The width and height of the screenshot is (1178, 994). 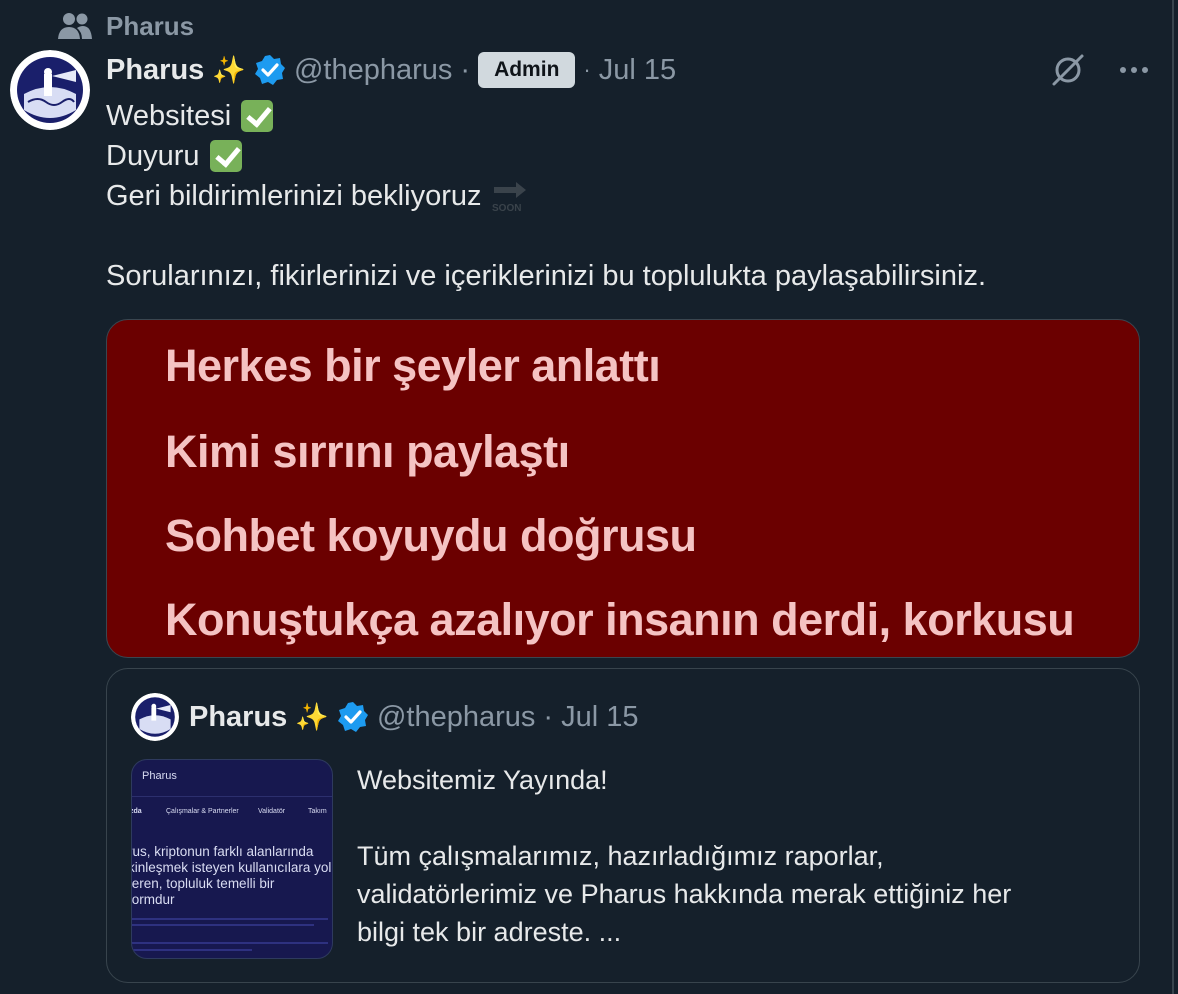 What do you see at coordinates (1068, 70) in the screenshot?
I see `grok-icon` at bounding box center [1068, 70].